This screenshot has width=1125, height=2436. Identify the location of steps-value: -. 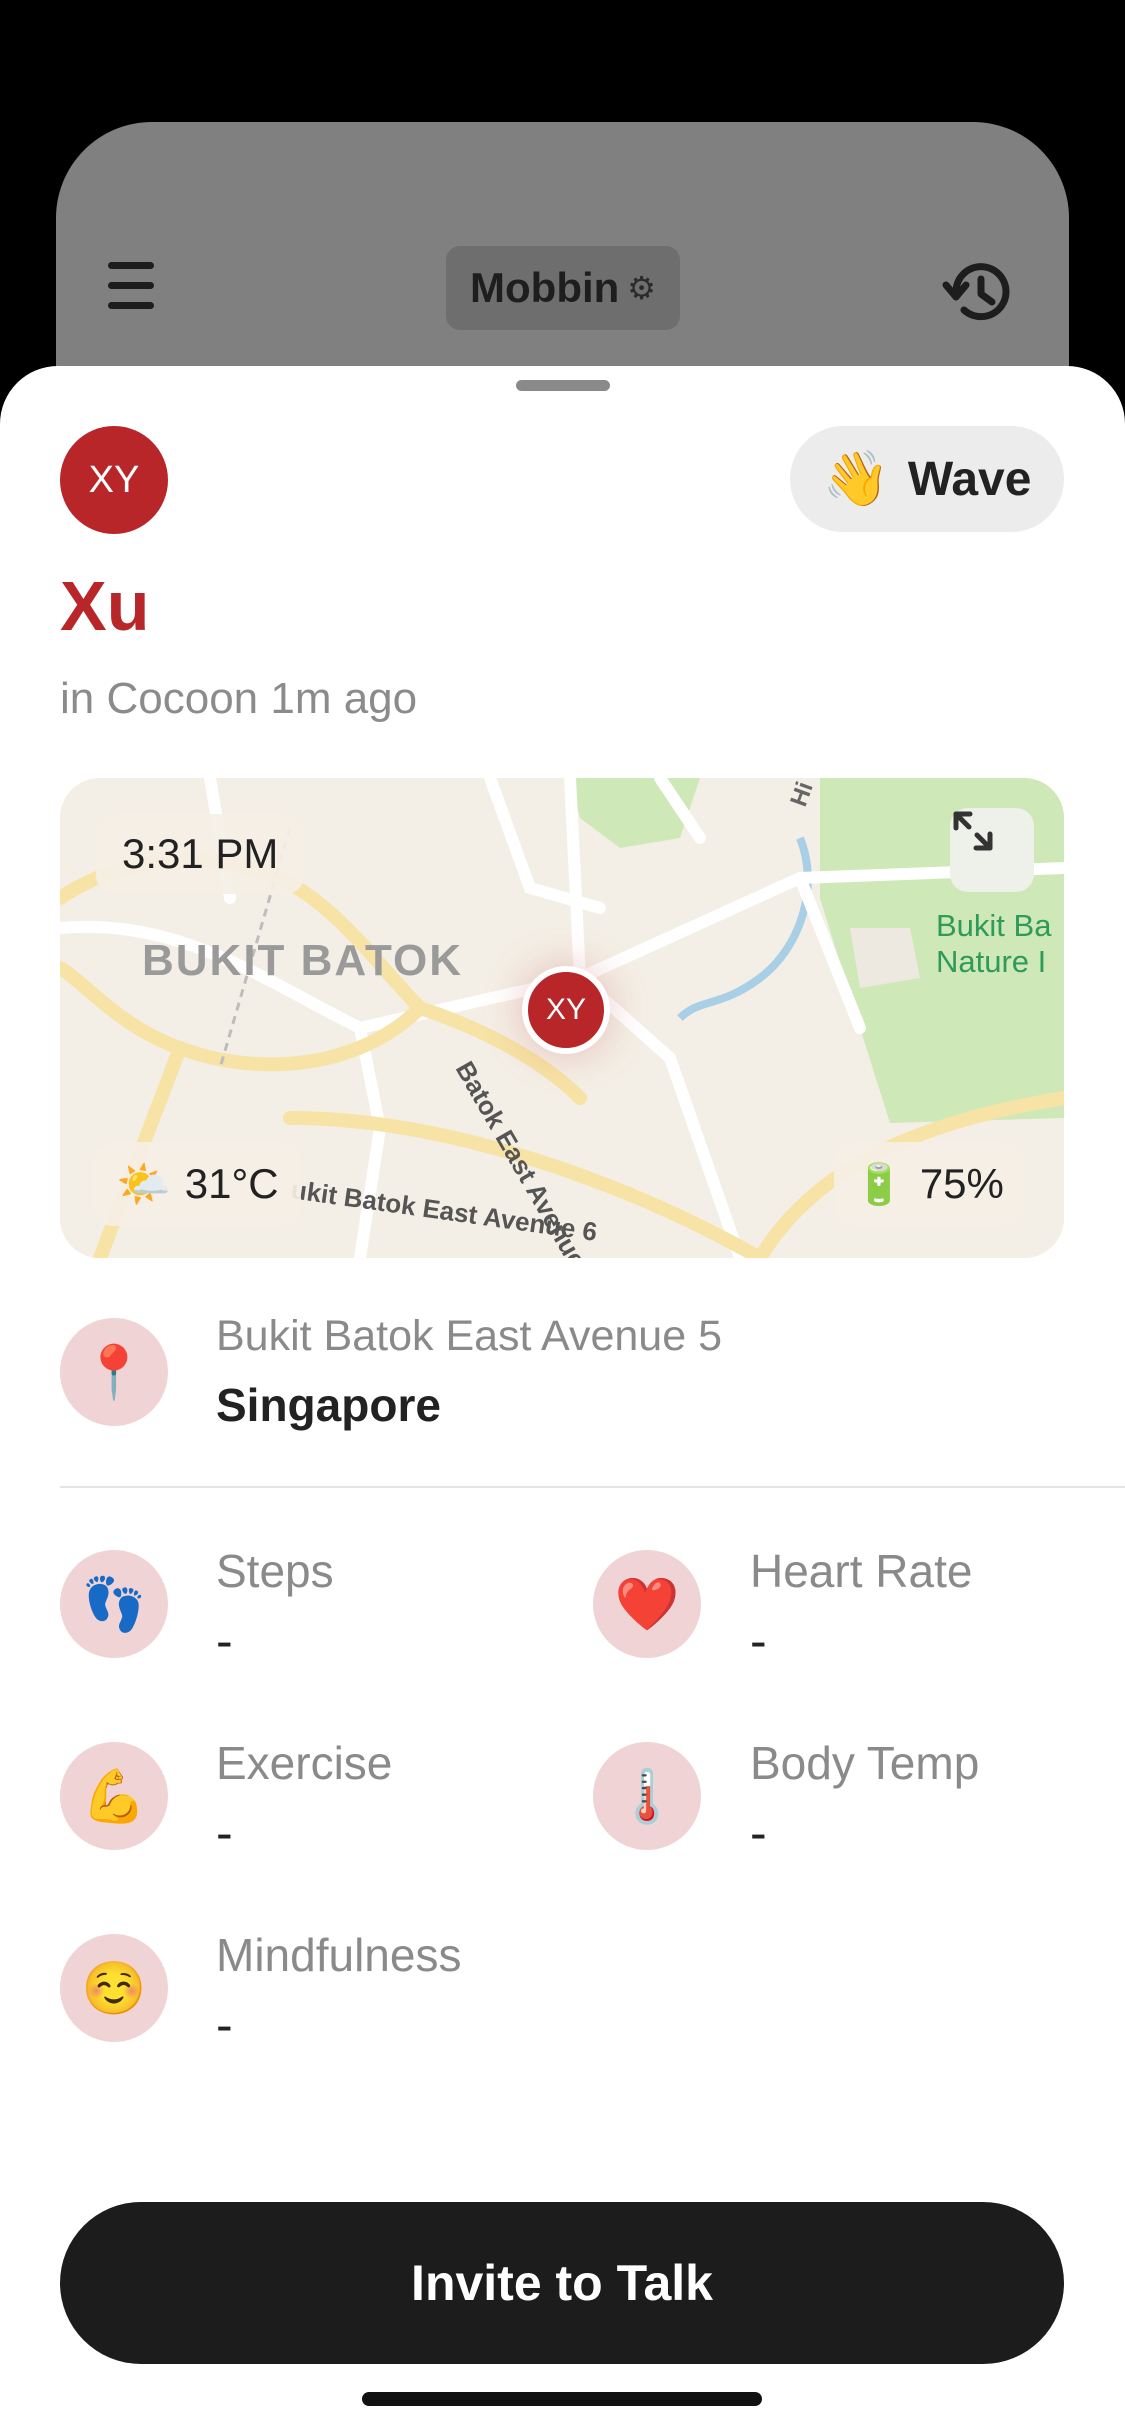
(224, 1641).